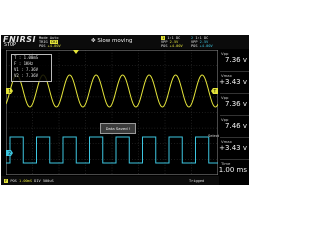 The width and height of the screenshot is (320, 250). Describe the element at coordinates (93, 41) in the screenshot. I see `move-arrows-icon: ✥` at that location.